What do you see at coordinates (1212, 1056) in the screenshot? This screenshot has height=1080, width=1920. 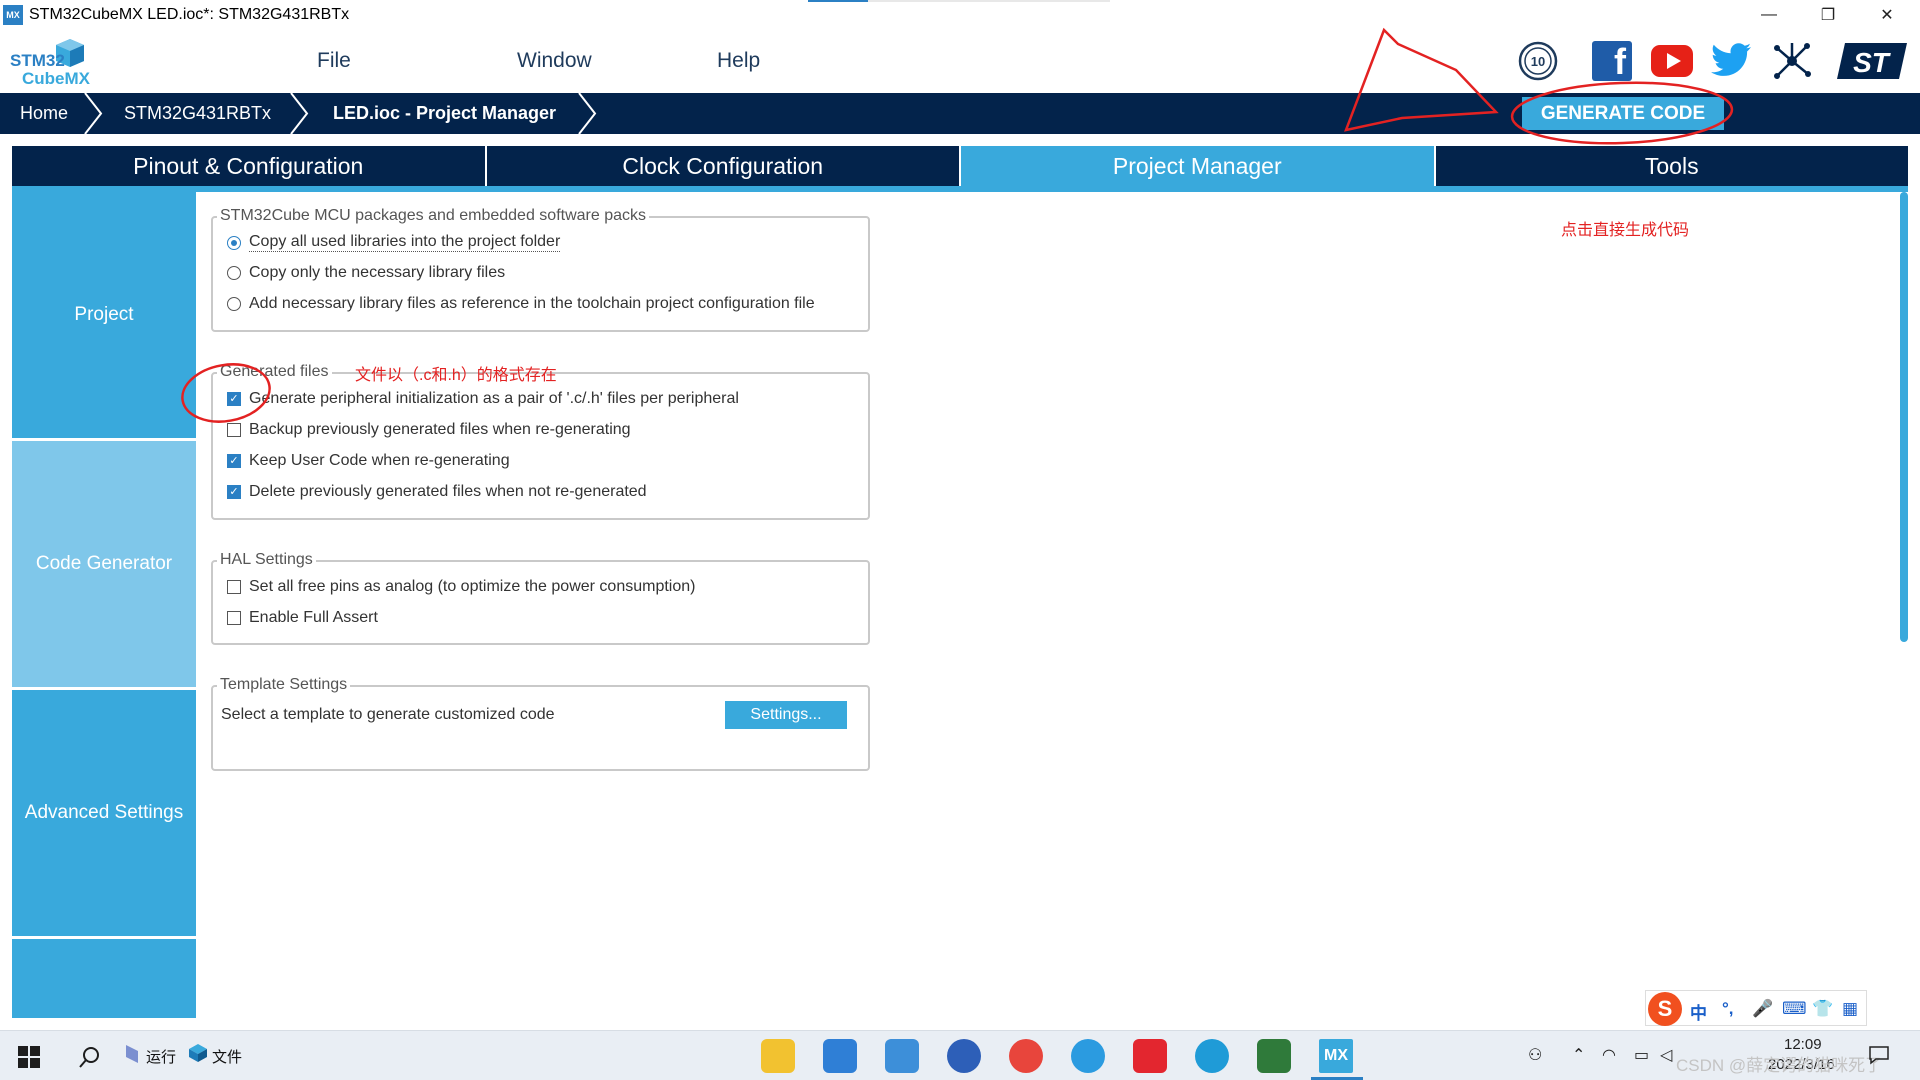 I see `edge-icon` at bounding box center [1212, 1056].